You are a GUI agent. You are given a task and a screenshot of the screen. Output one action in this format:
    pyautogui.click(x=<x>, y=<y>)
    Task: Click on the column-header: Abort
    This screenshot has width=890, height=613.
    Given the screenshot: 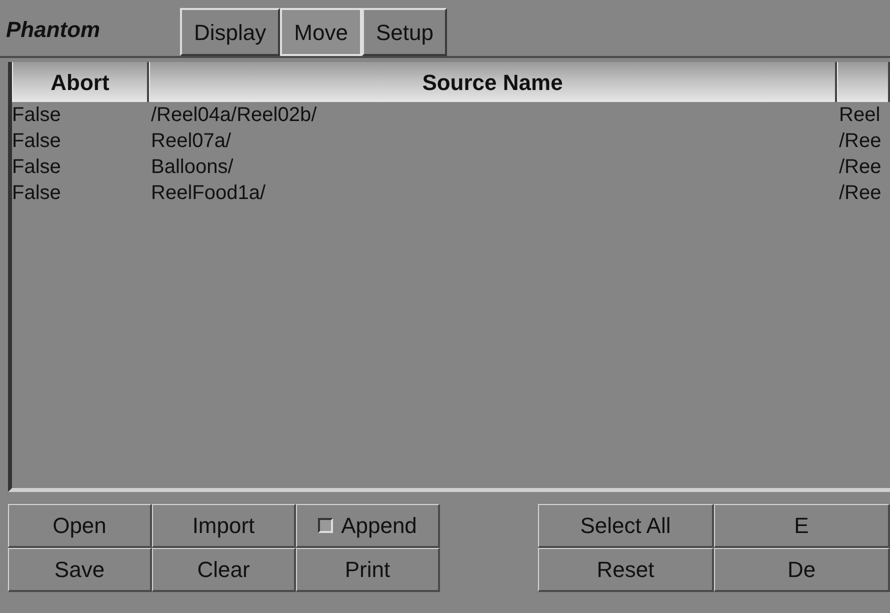 What is the action you would take?
    pyautogui.click(x=80, y=82)
    